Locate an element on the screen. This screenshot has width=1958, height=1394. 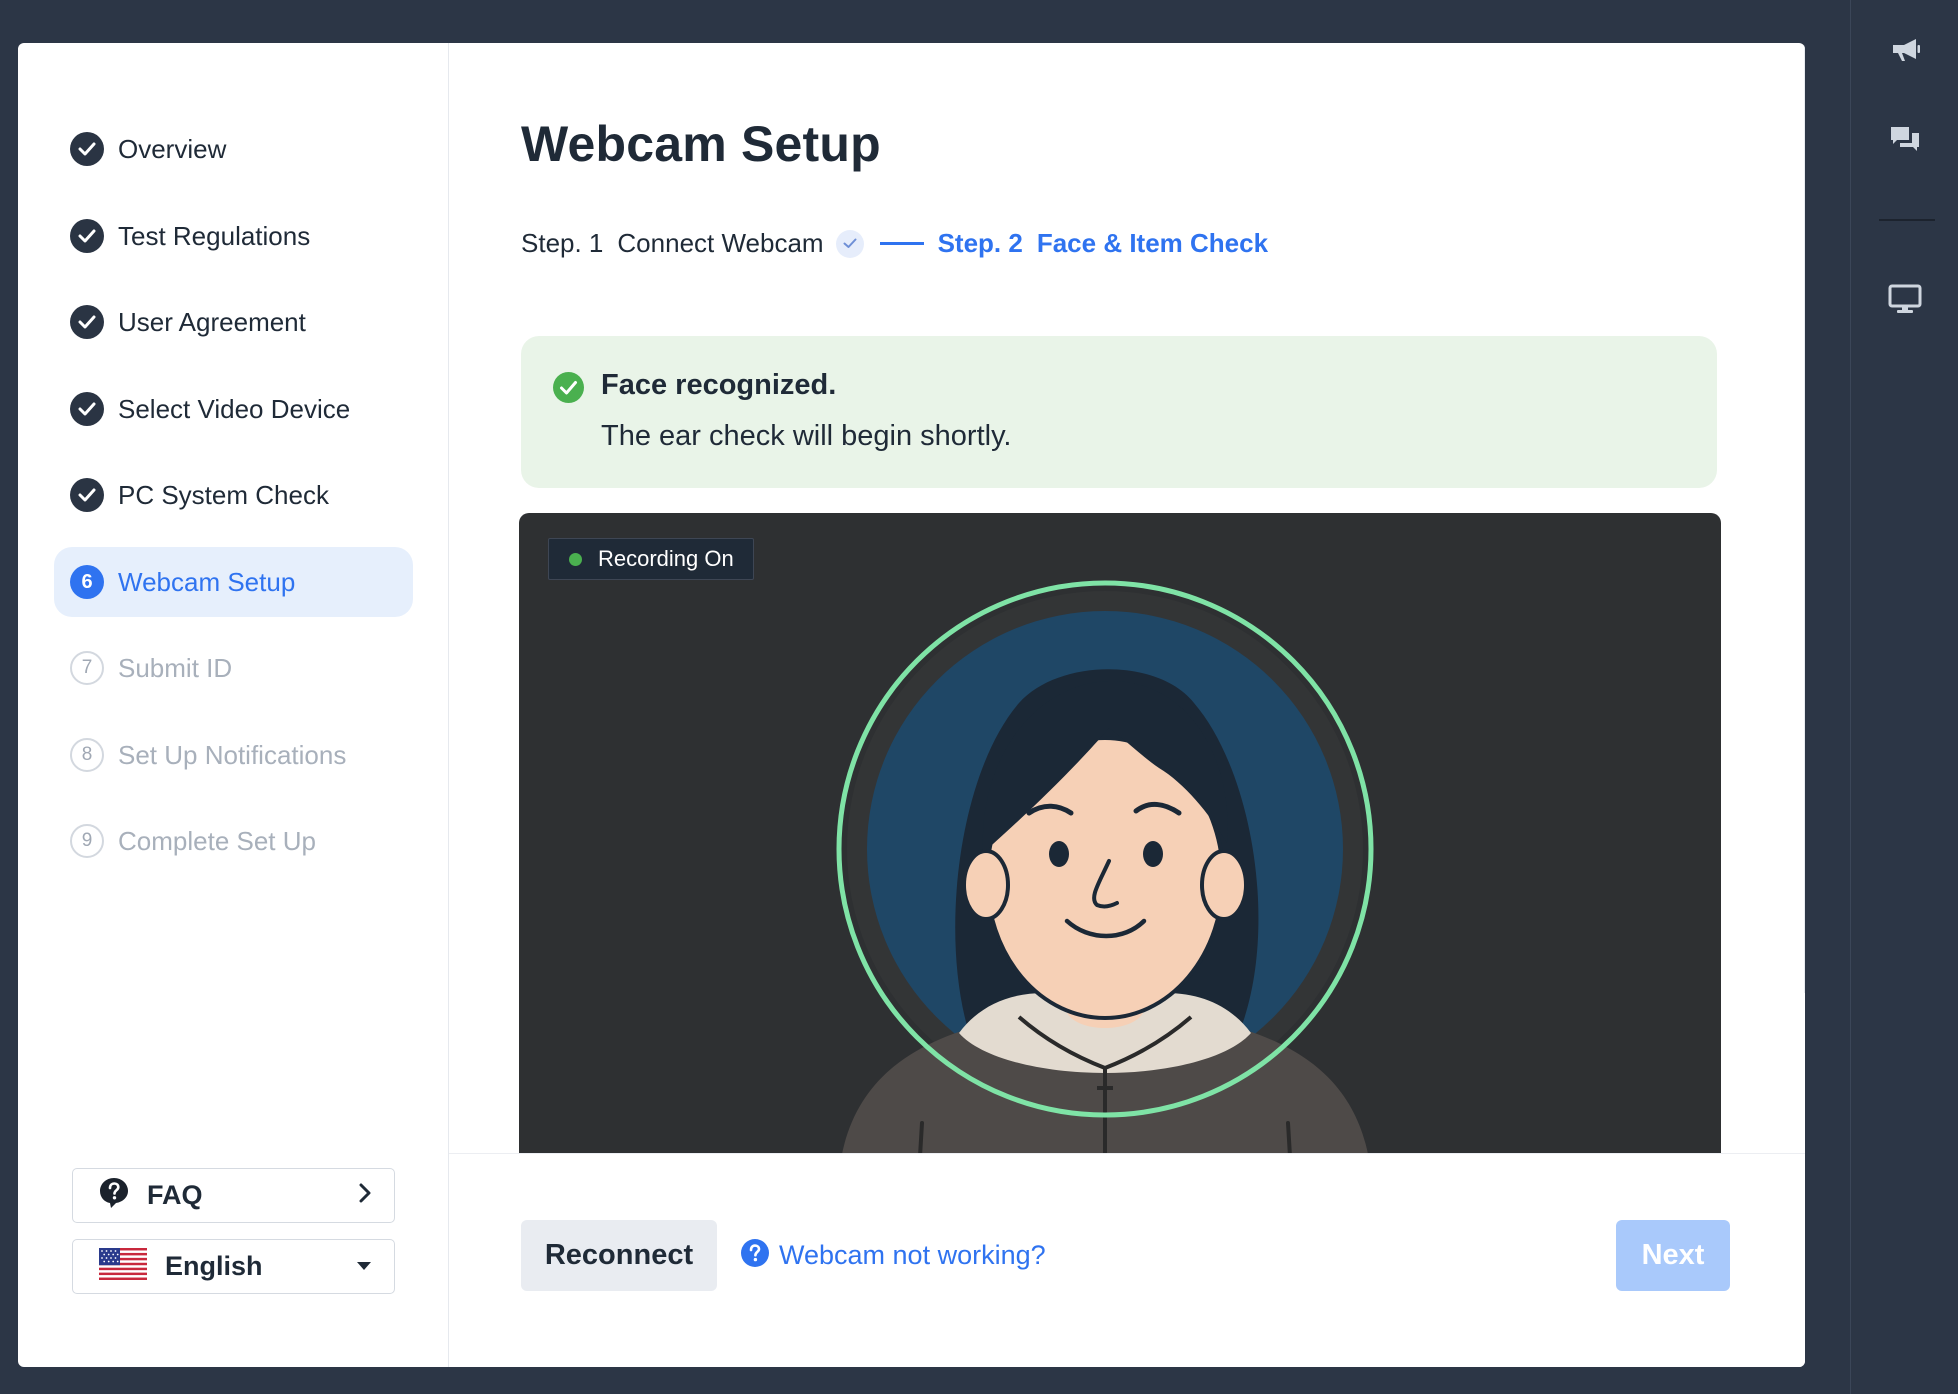
faq-label: FAQ is located at coordinates (175, 1195).